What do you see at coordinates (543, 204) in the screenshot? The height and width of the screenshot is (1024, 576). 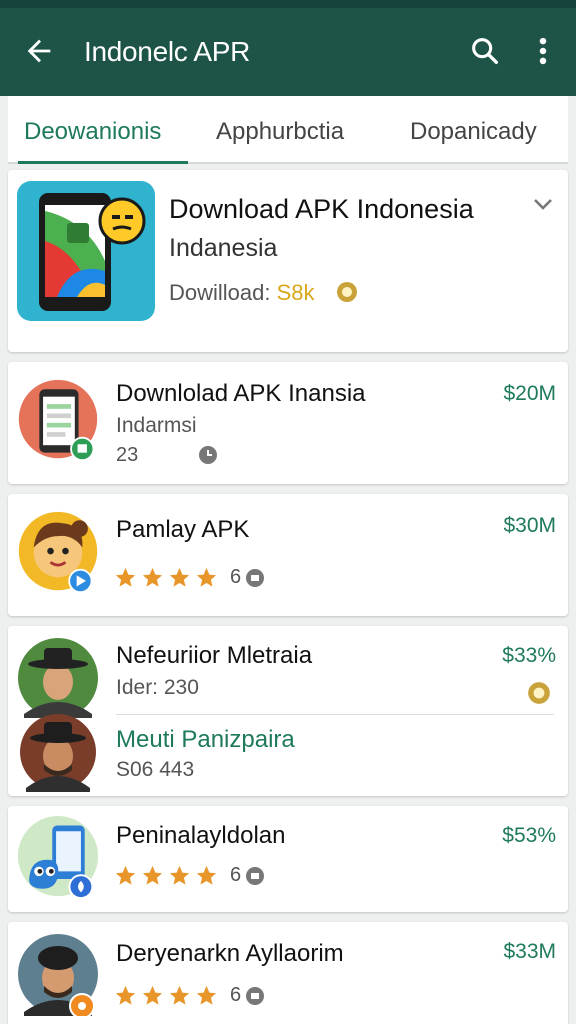 I see `chevron-down-icon` at bounding box center [543, 204].